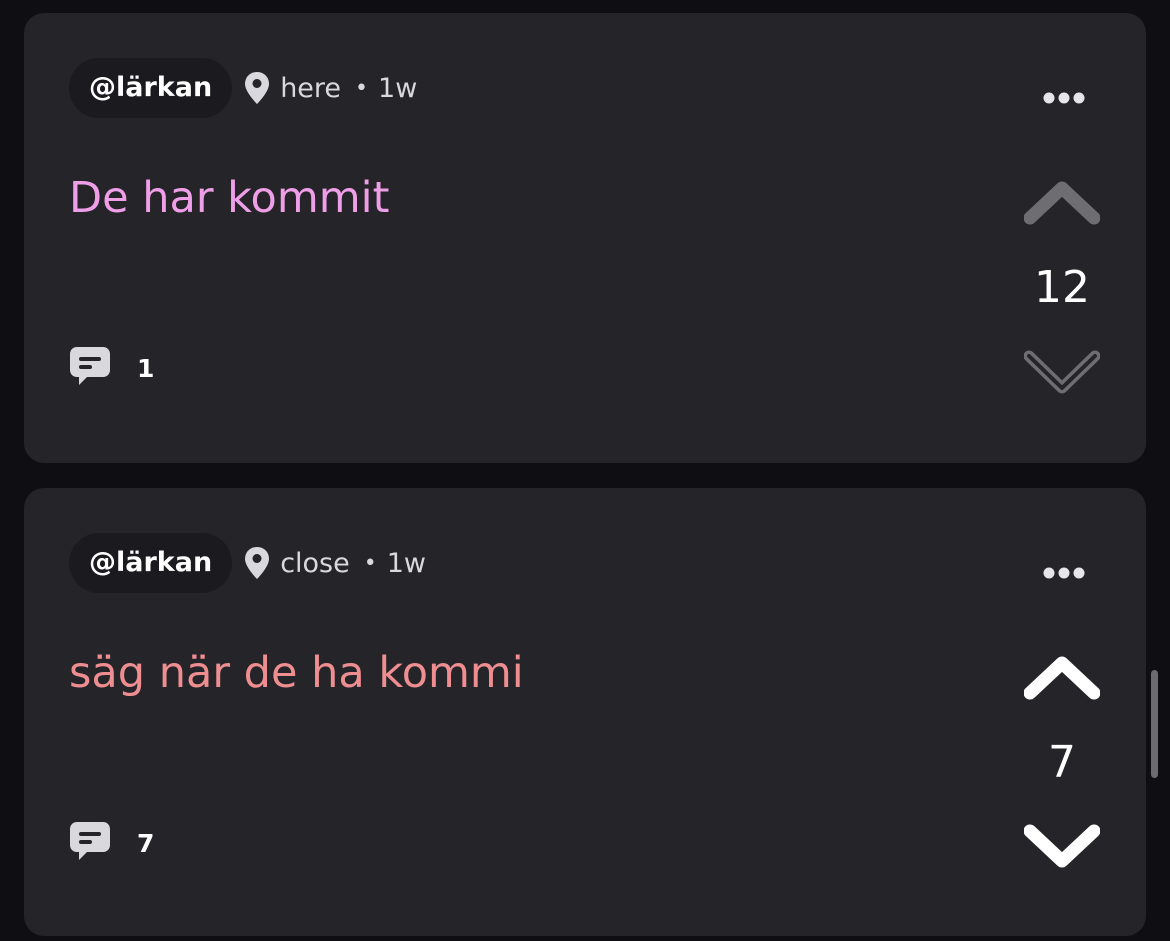 Image resolution: width=1170 pixels, height=941 pixels. Describe the element at coordinates (296, 673) in the screenshot. I see `post-text: säg när de ha kommi` at that location.